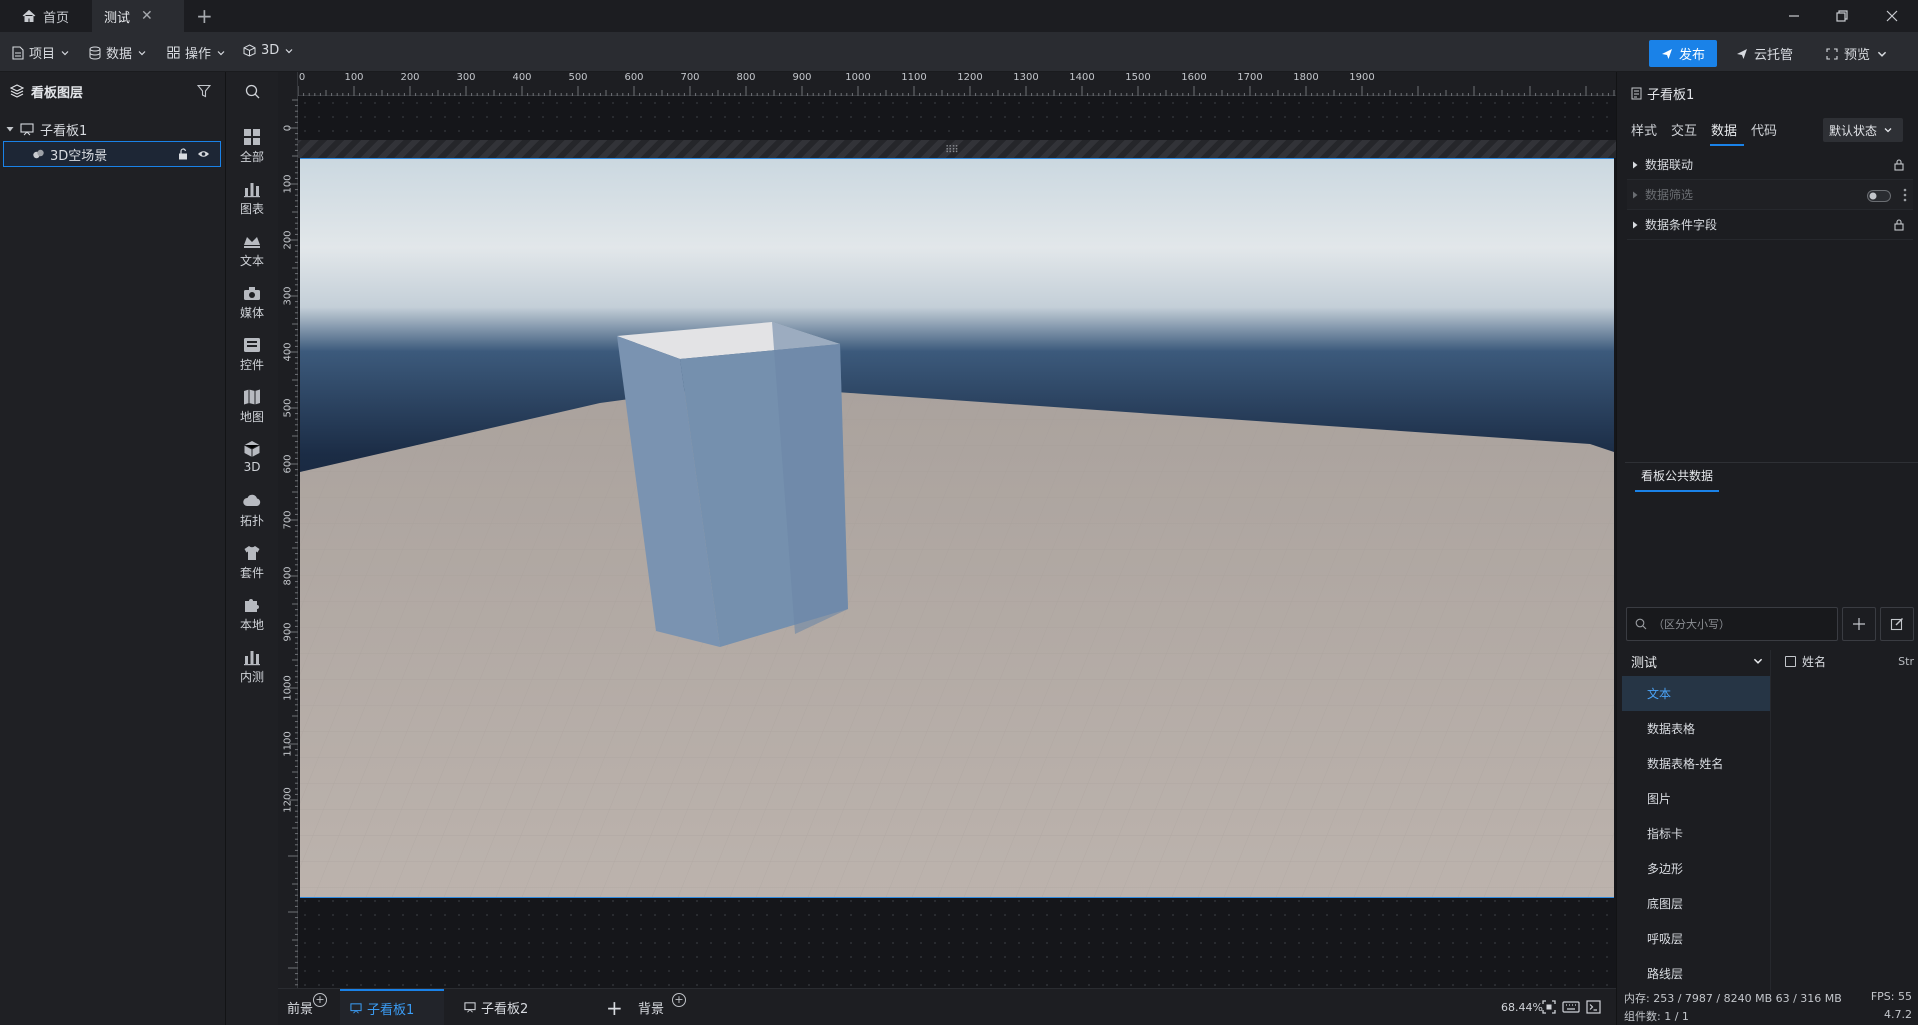 This screenshot has height=1025, width=1918. Describe the element at coordinates (183, 154) in the screenshot. I see `unlock-icon` at that location.